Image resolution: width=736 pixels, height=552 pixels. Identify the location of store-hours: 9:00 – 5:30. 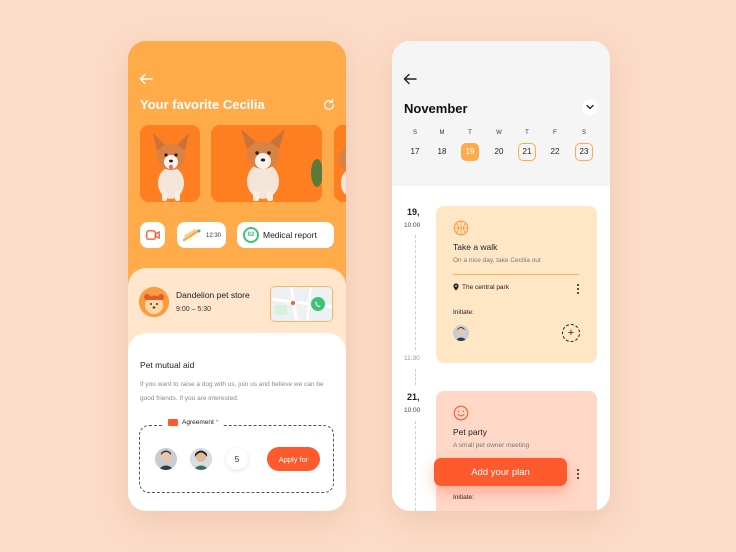
(194, 309).